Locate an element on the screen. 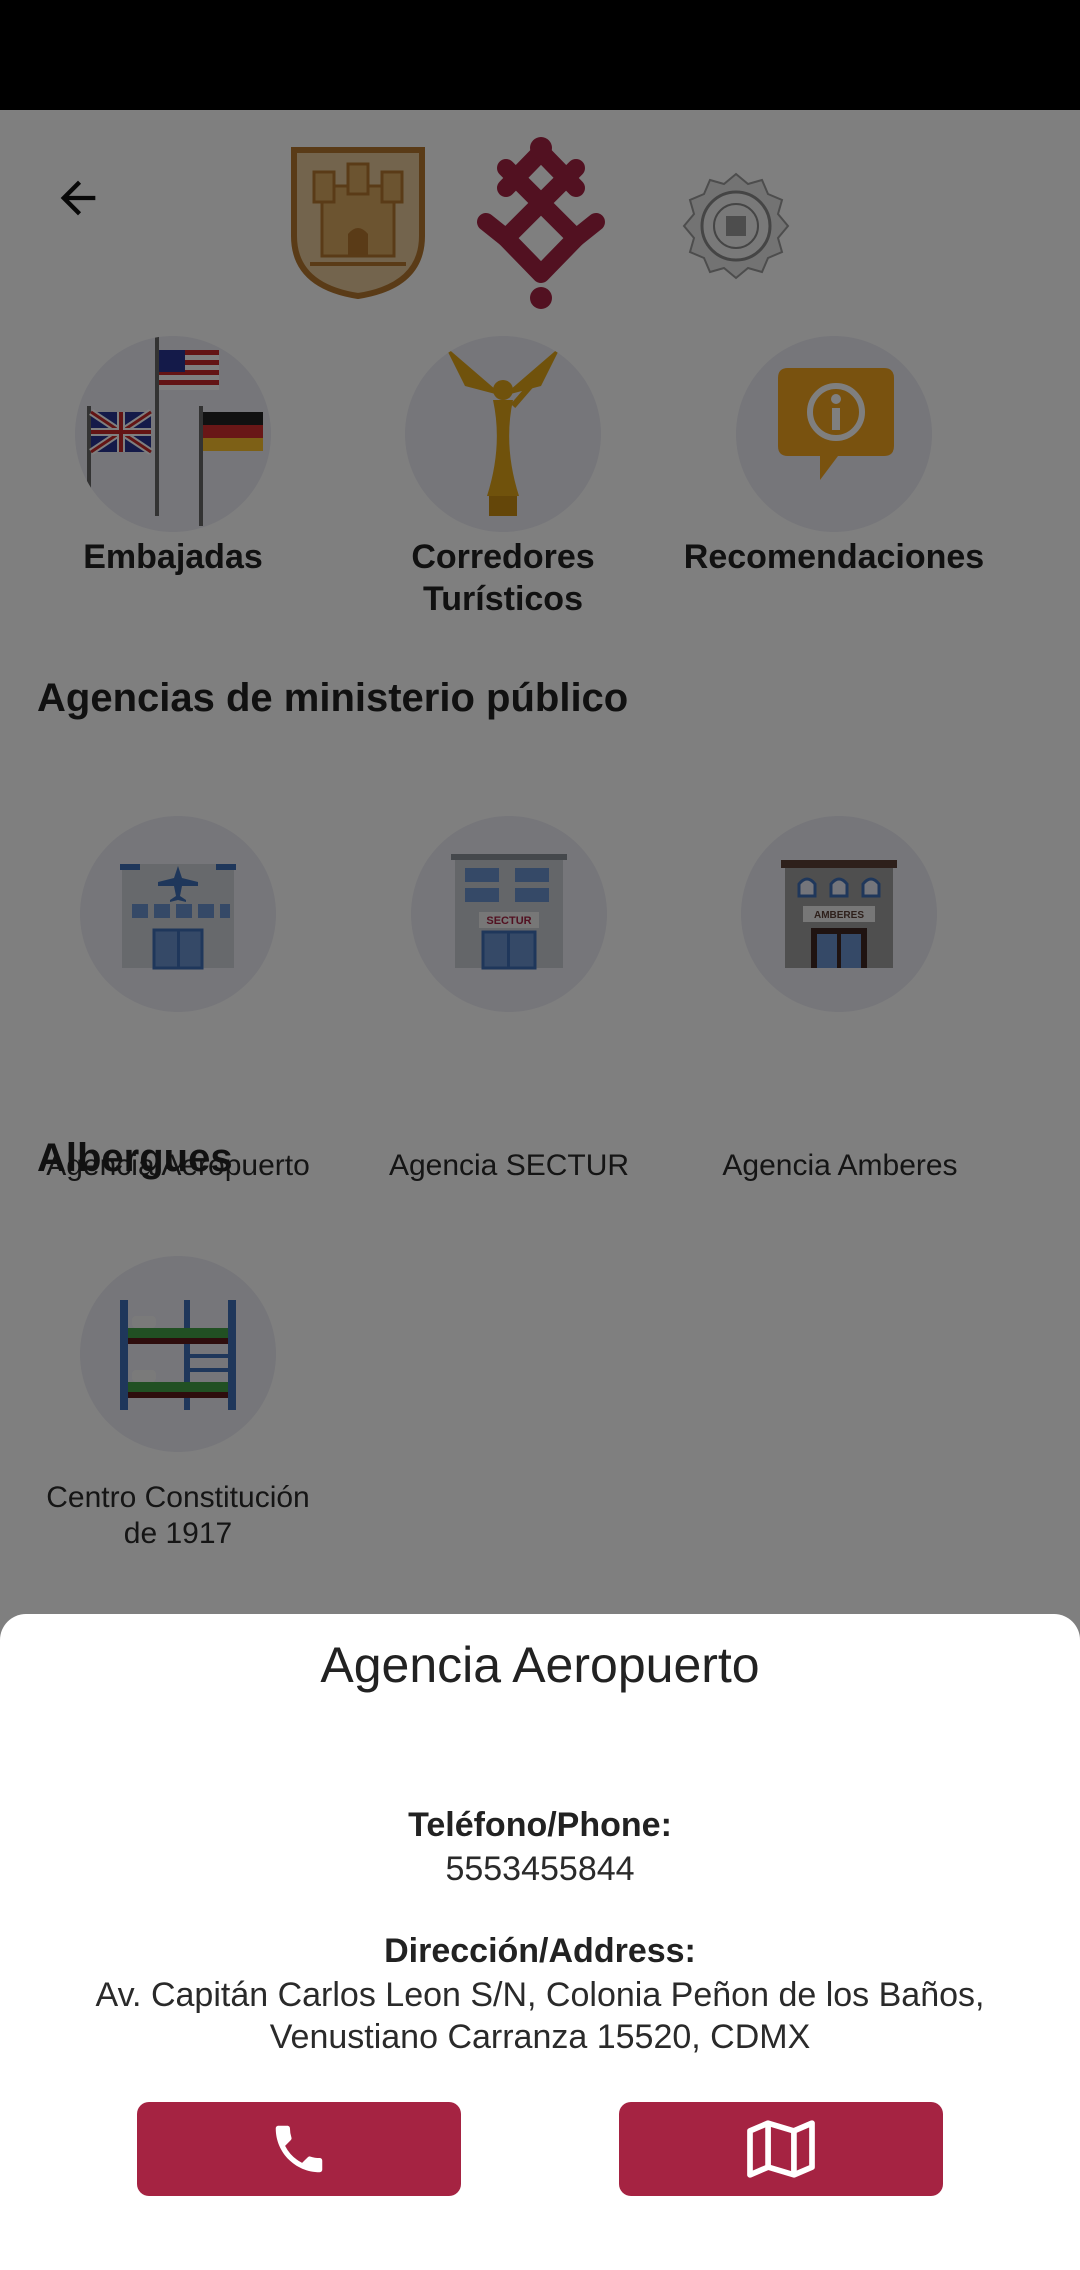 This screenshot has width=1080, height=2270. status-bar is located at coordinates (540, 55).